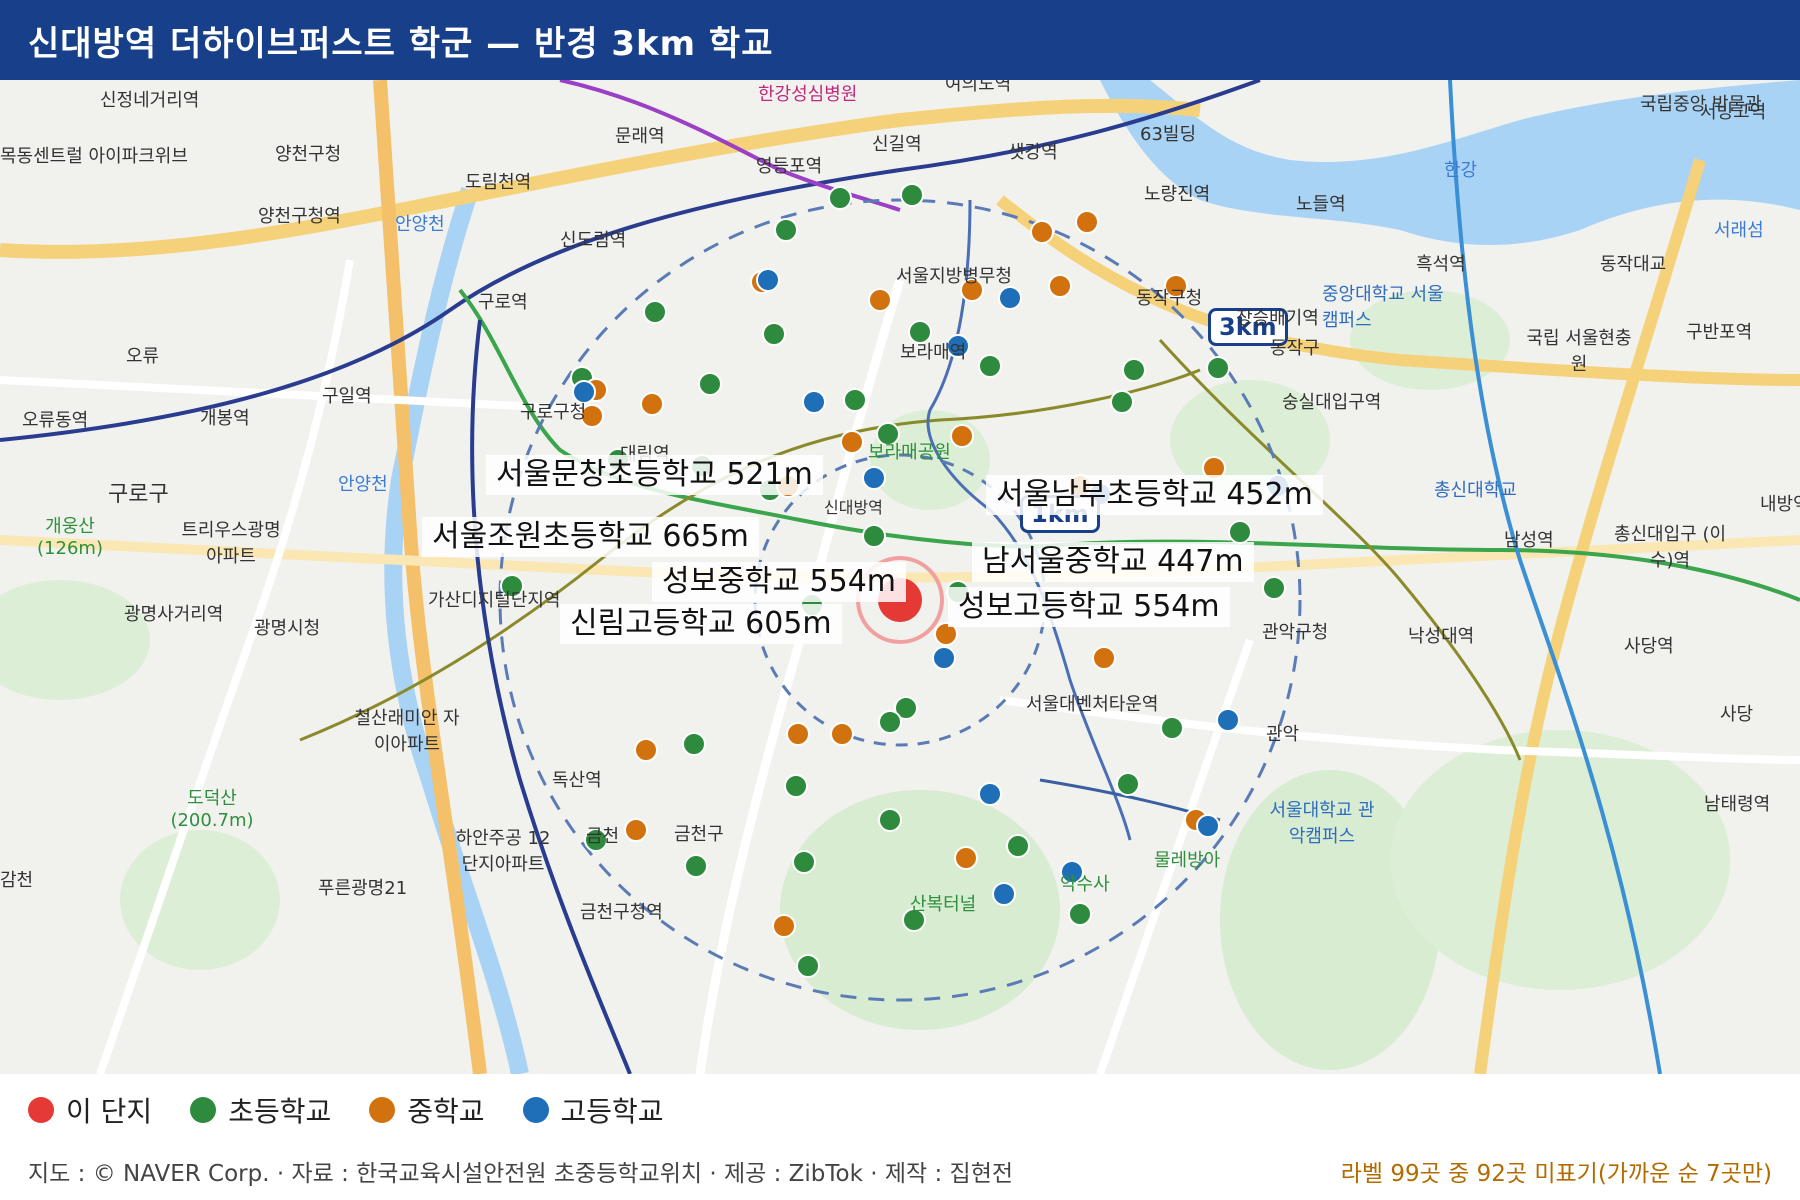 The width and height of the screenshot is (1800, 1200). I want to click on place-label: 동작구청, so click(1169, 298).